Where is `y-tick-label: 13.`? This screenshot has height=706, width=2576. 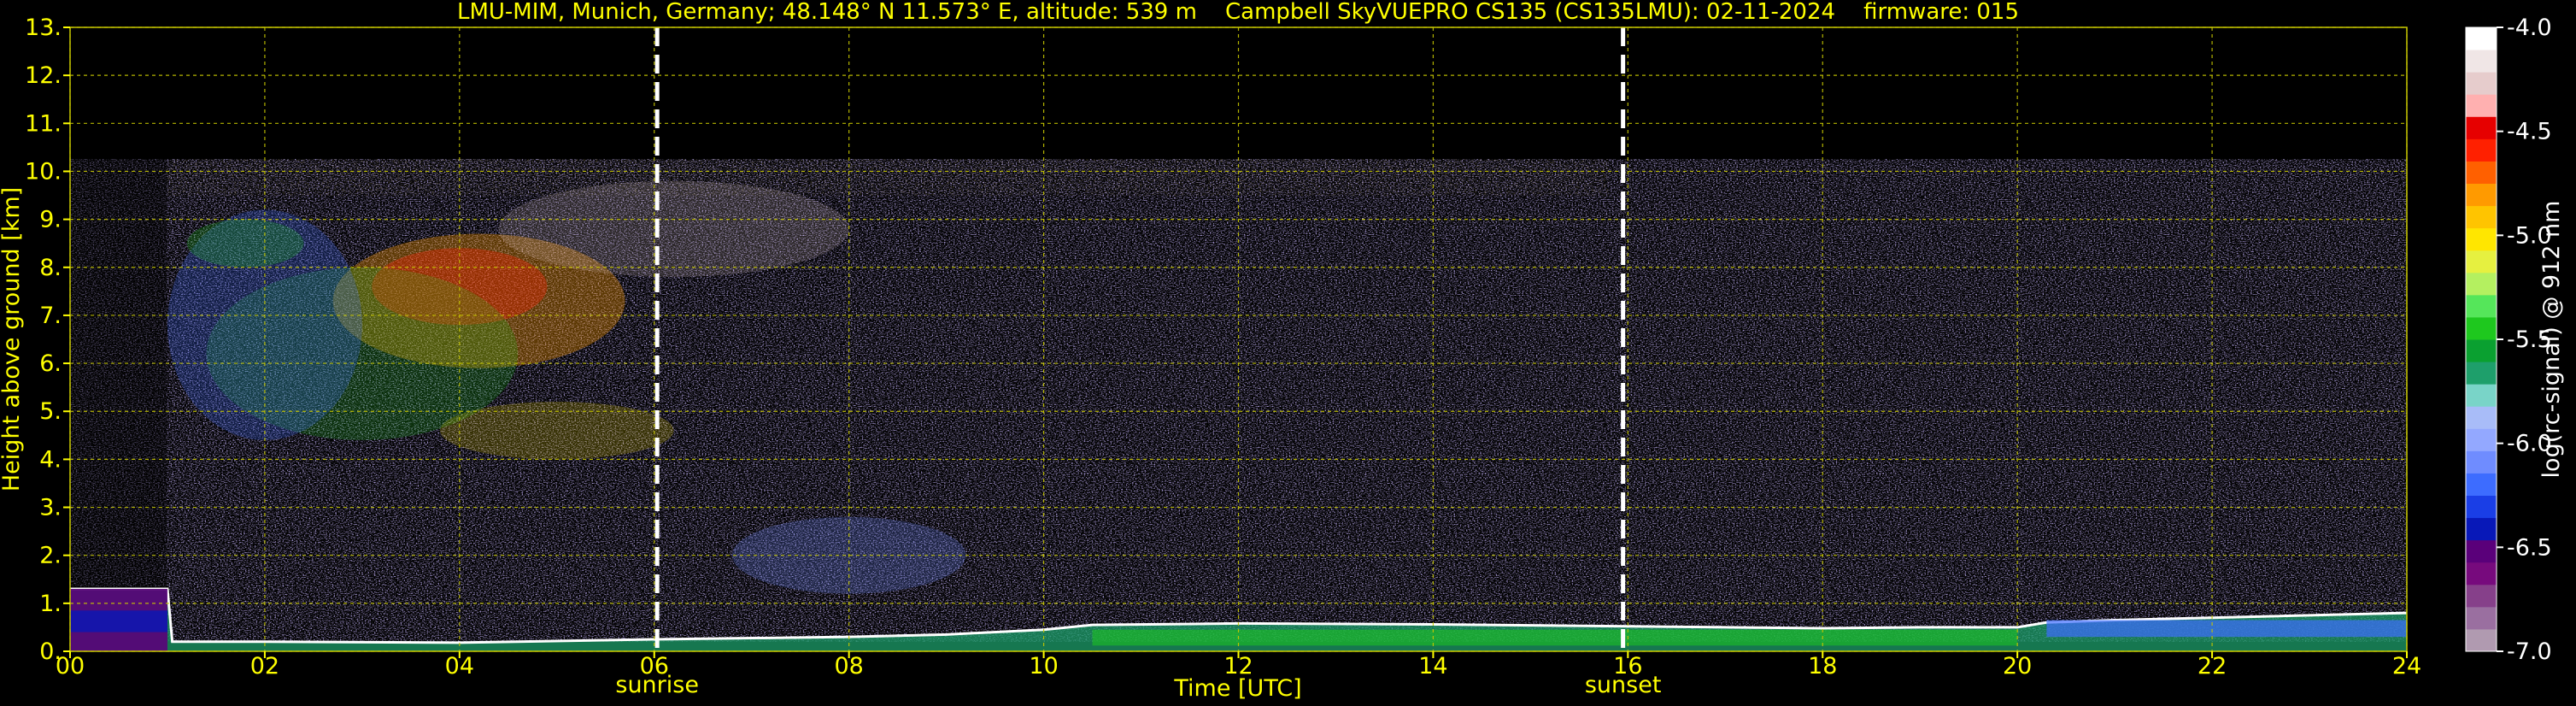
y-tick-label: 13. is located at coordinates (43, 28).